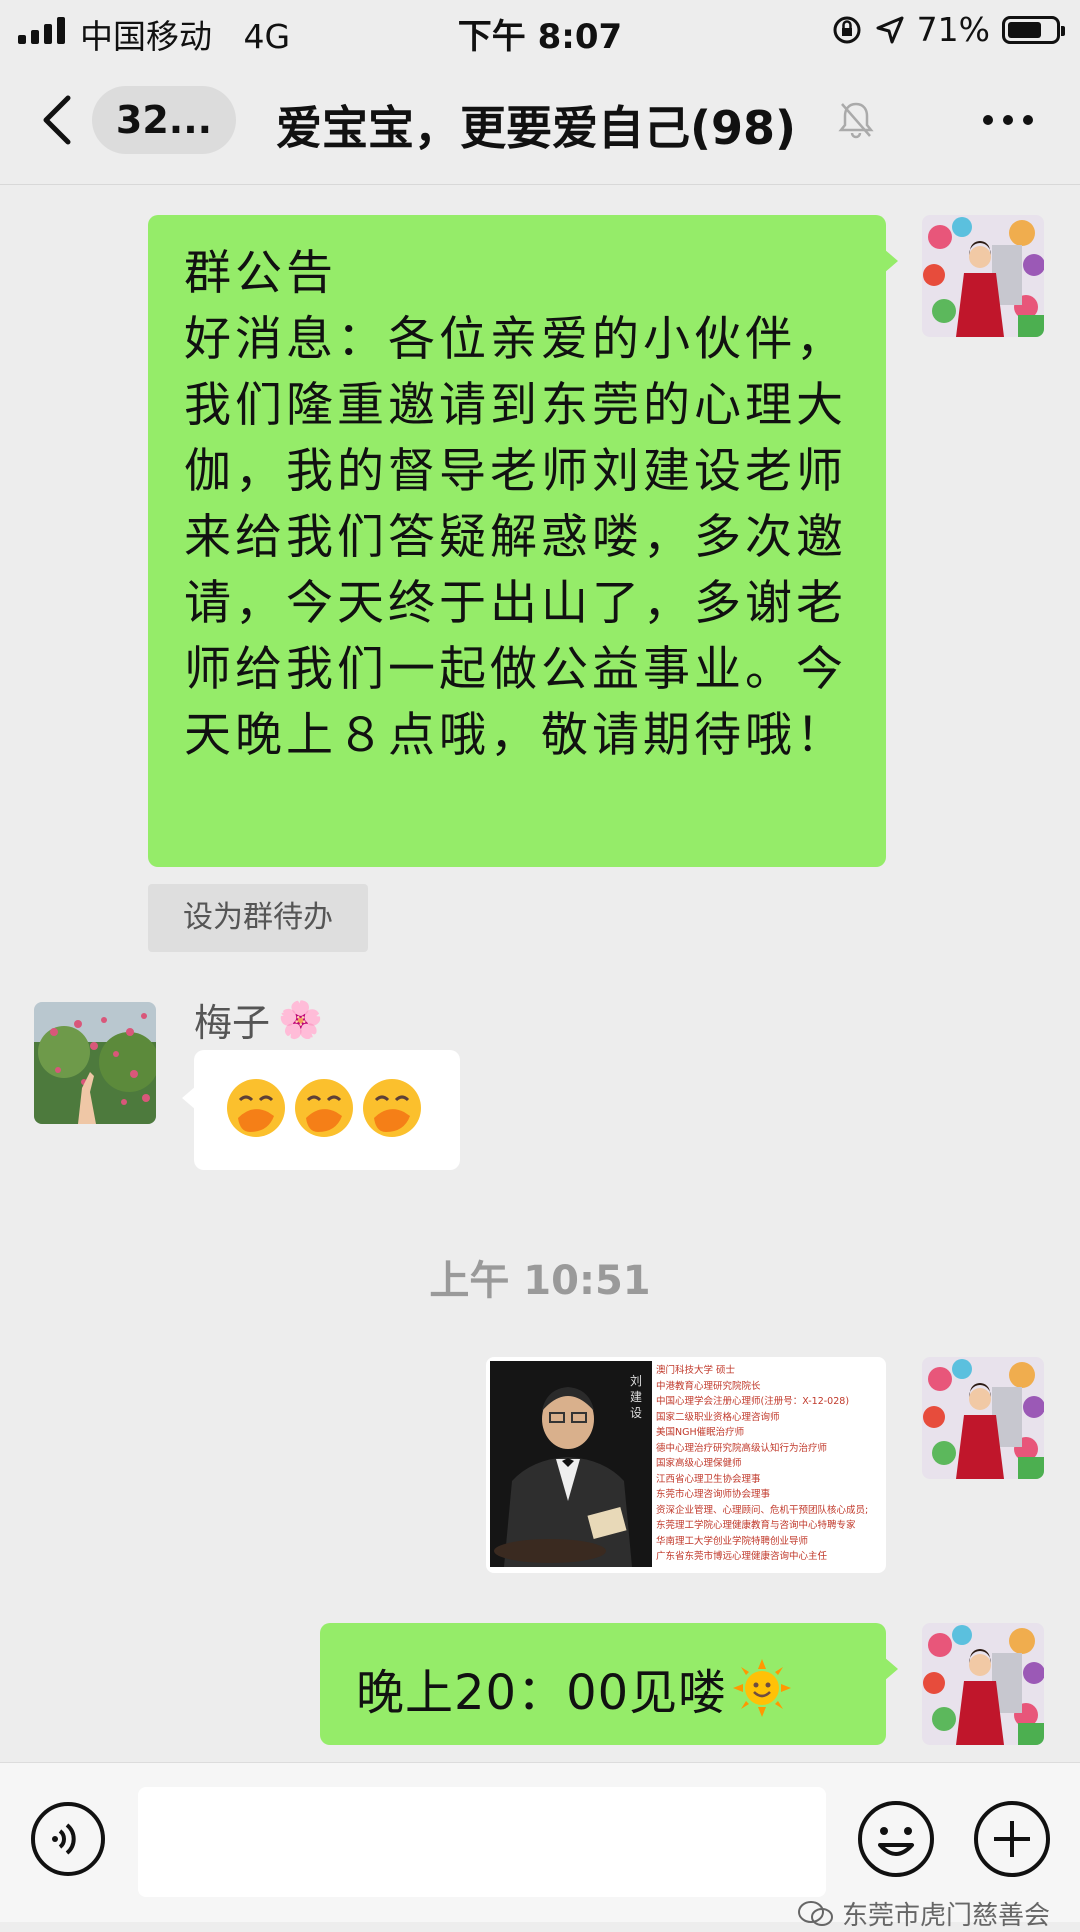 Image resolution: width=1080 pixels, height=1932 pixels. What do you see at coordinates (700, 1432) in the screenshot?
I see `credential-line: 美国NGH催眠治疗师` at bounding box center [700, 1432].